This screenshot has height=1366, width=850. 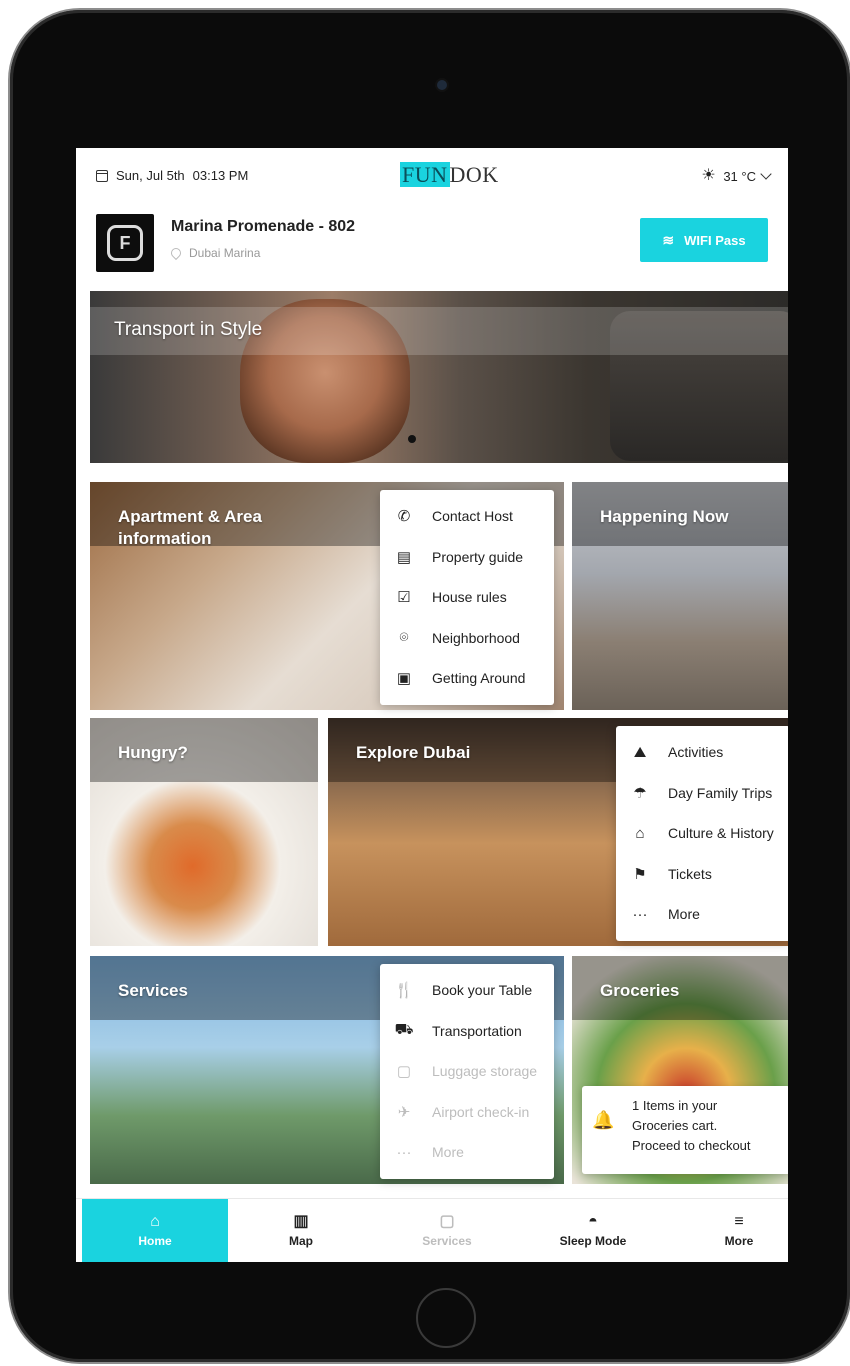 I want to click on tile-hungry: Hungry?, so click(x=204, y=832).